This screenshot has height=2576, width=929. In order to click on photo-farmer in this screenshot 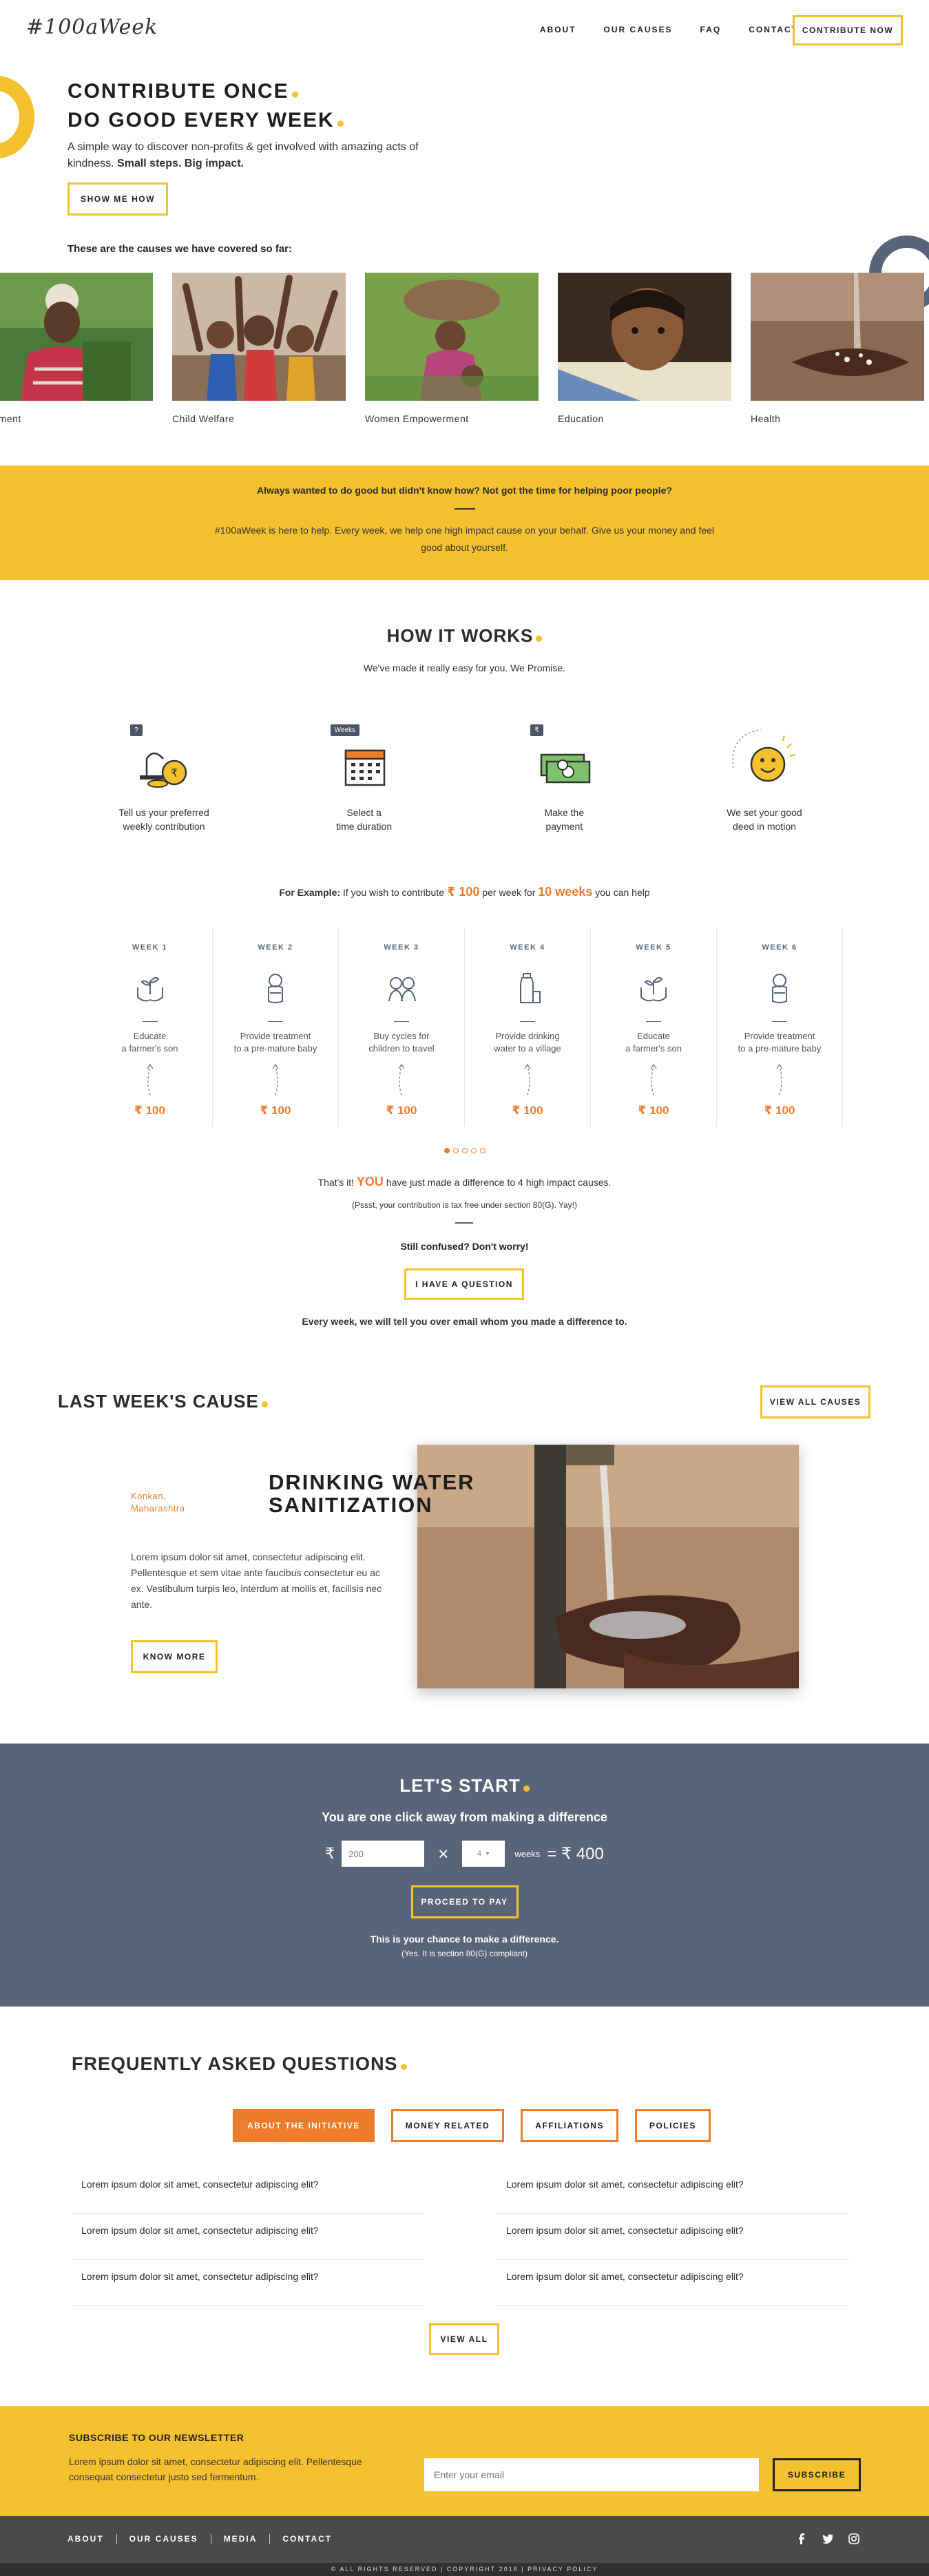, I will do `click(76, 337)`.